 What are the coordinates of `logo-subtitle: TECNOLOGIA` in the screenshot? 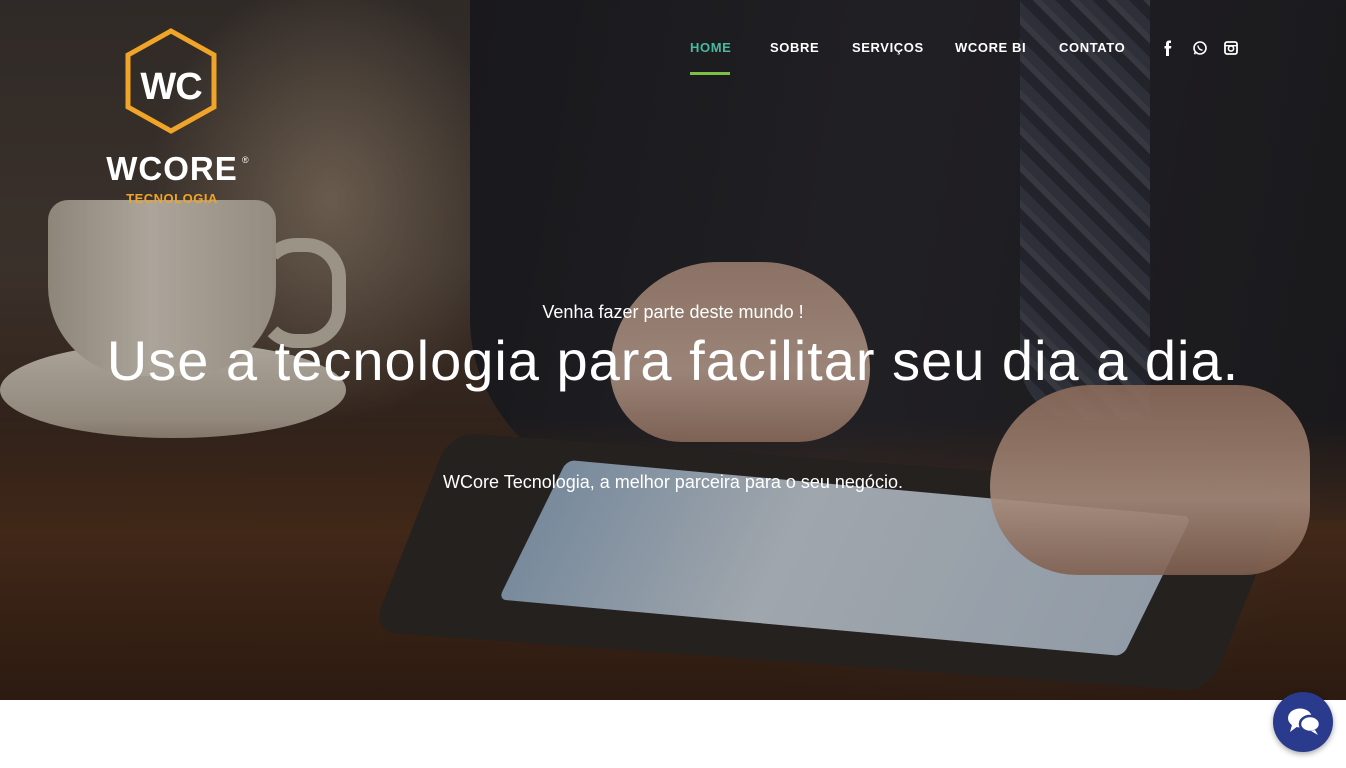 It's located at (172, 198).